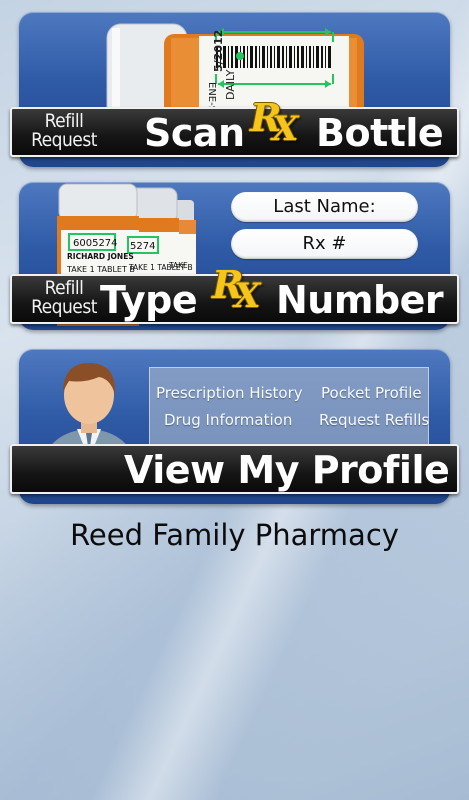 The image size is (469, 800). I want to click on menu-request-refills: Request Refills, so click(374, 420).